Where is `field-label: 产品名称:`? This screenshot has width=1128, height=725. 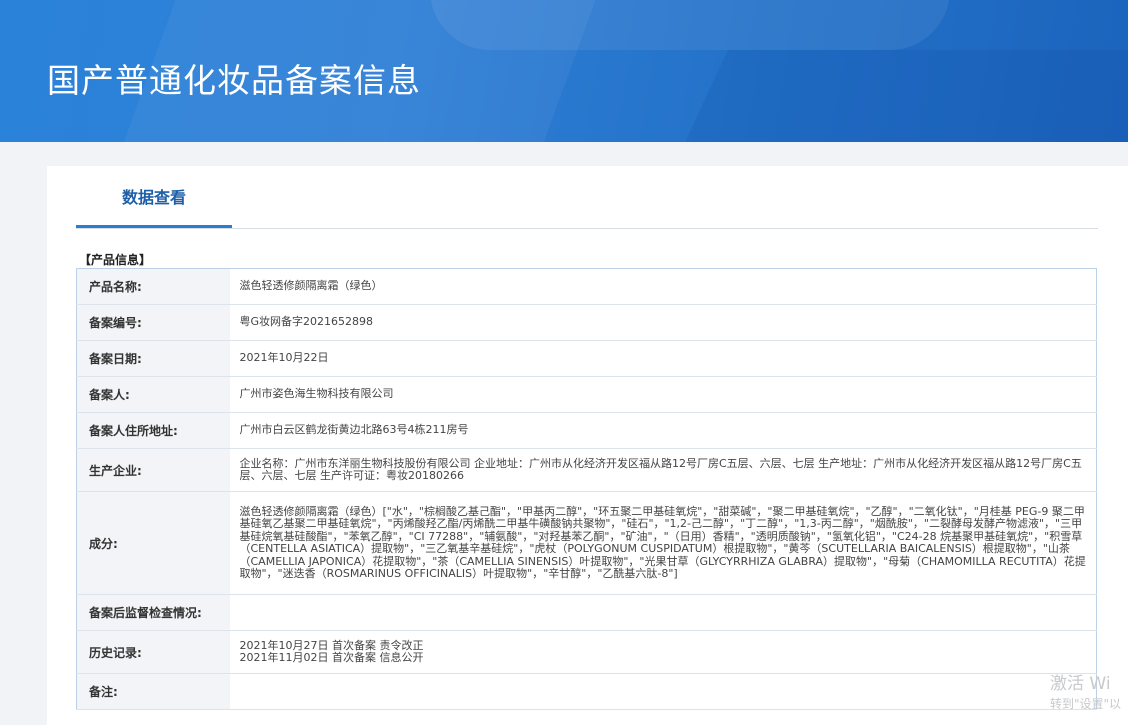
field-label: 产品名称: is located at coordinates (153, 286).